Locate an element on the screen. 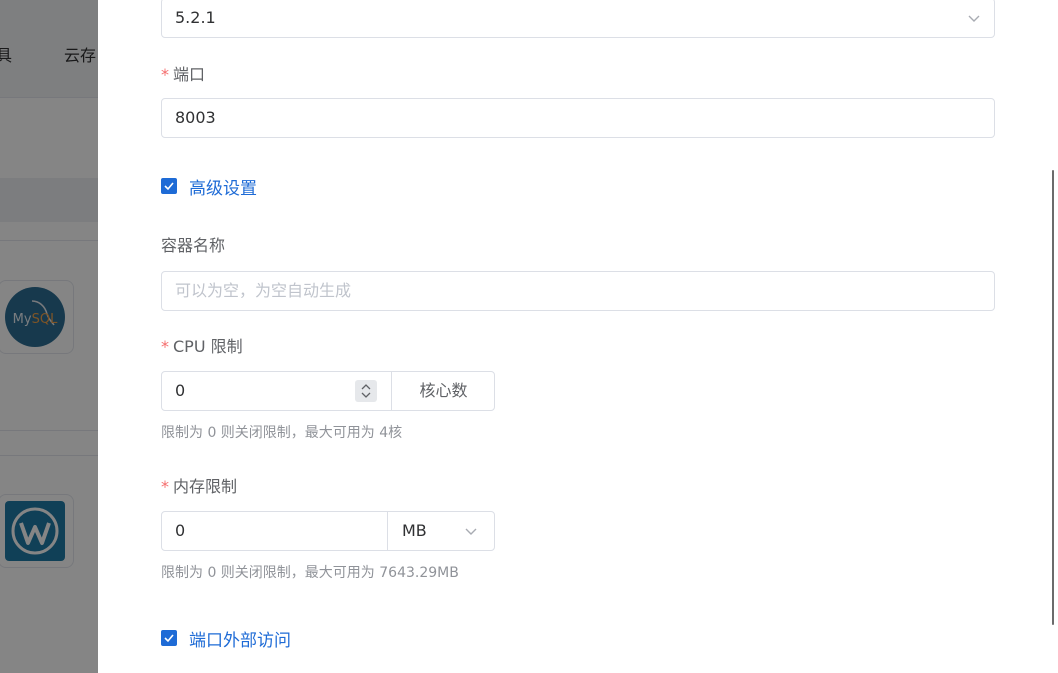  port-input: 8003 is located at coordinates (578, 118).